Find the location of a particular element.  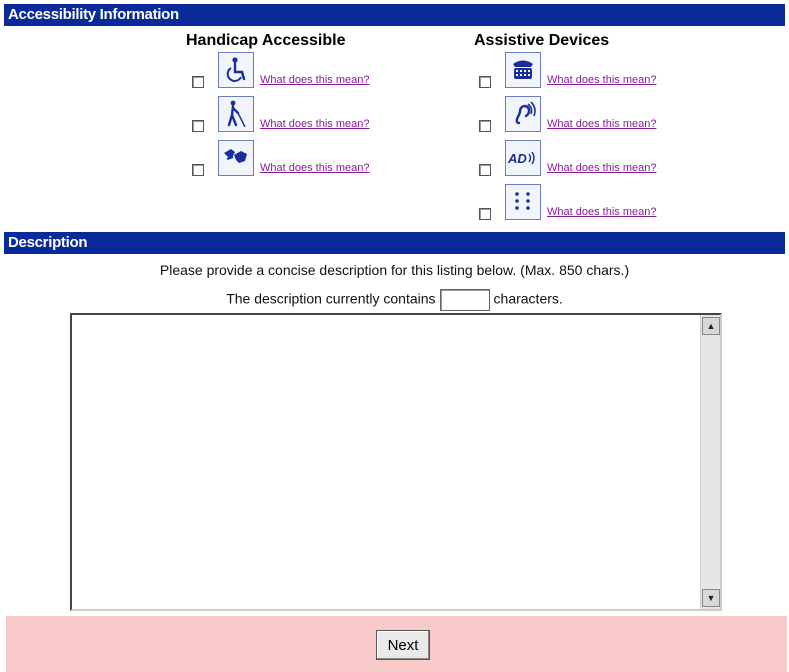

audio-description-icon: AD is located at coordinates (523, 158).